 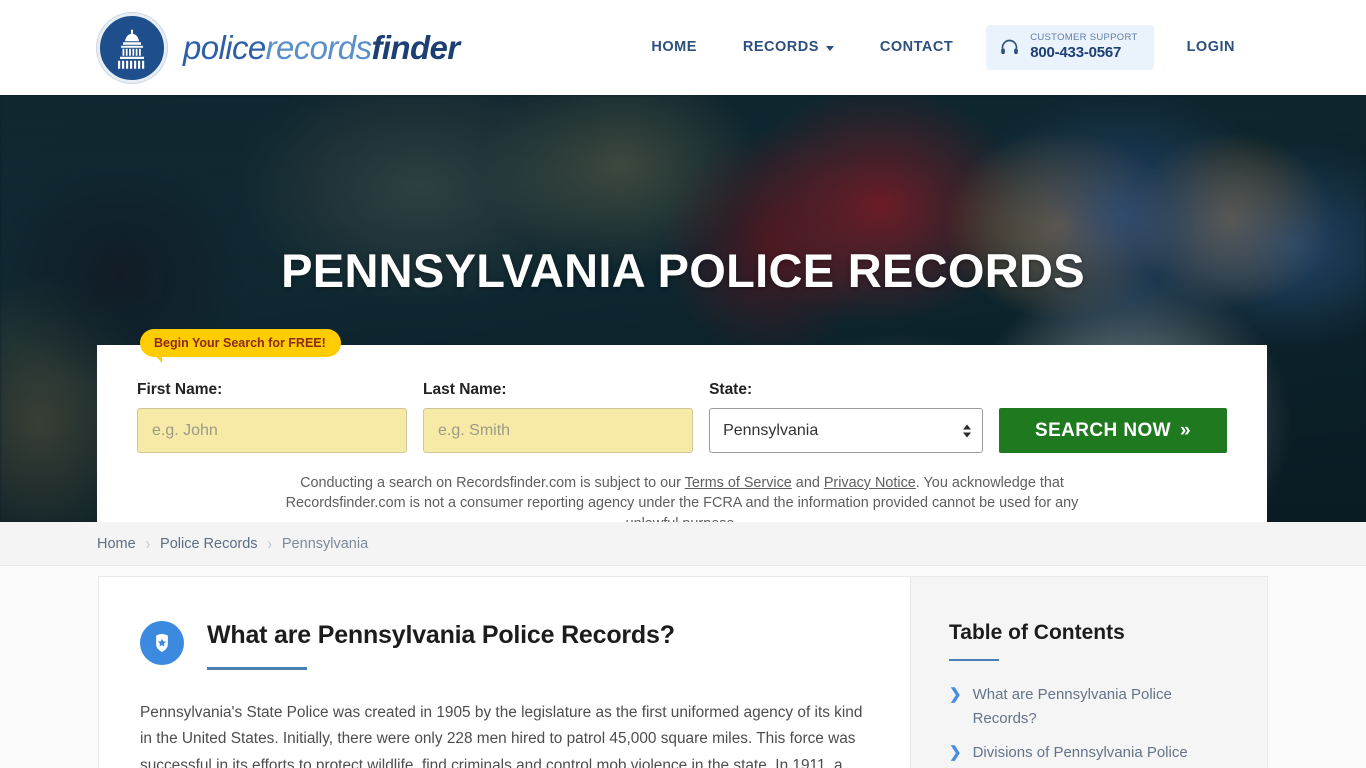 What do you see at coordinates (415, 47) in the screenshot?
I see `logo-word-finder: finder` at bounding box center [415, 47].